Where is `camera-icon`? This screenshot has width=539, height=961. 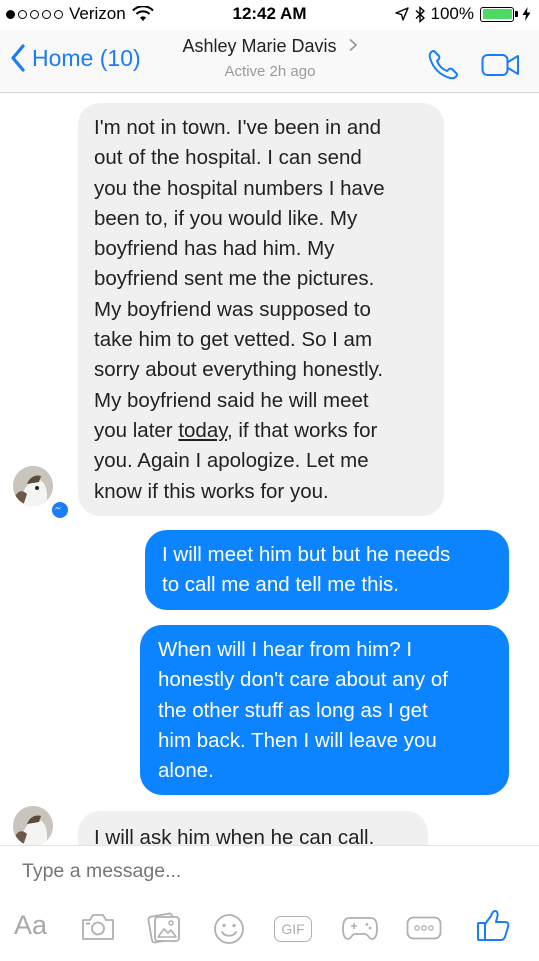 camera-icon is located at coordinates (98, 927).